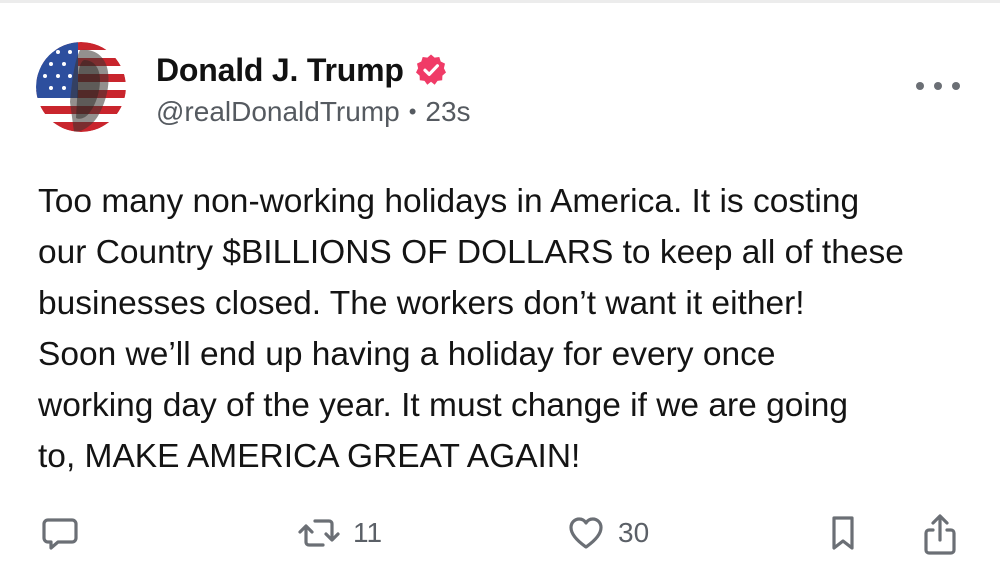 The image size is (1000, 575). Describe the element at coordinates (319, 533) in the screenshot. I see `repost-icon` at that location.